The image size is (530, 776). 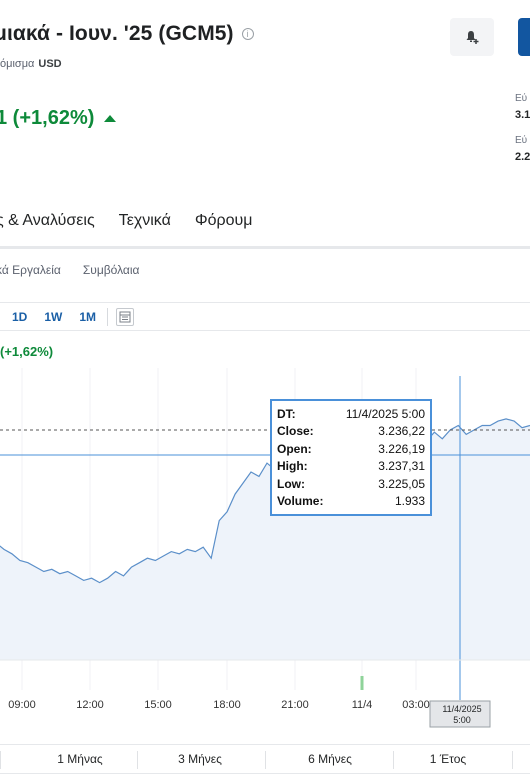 I want to click on candles-icon, so click(x=125, y=317).